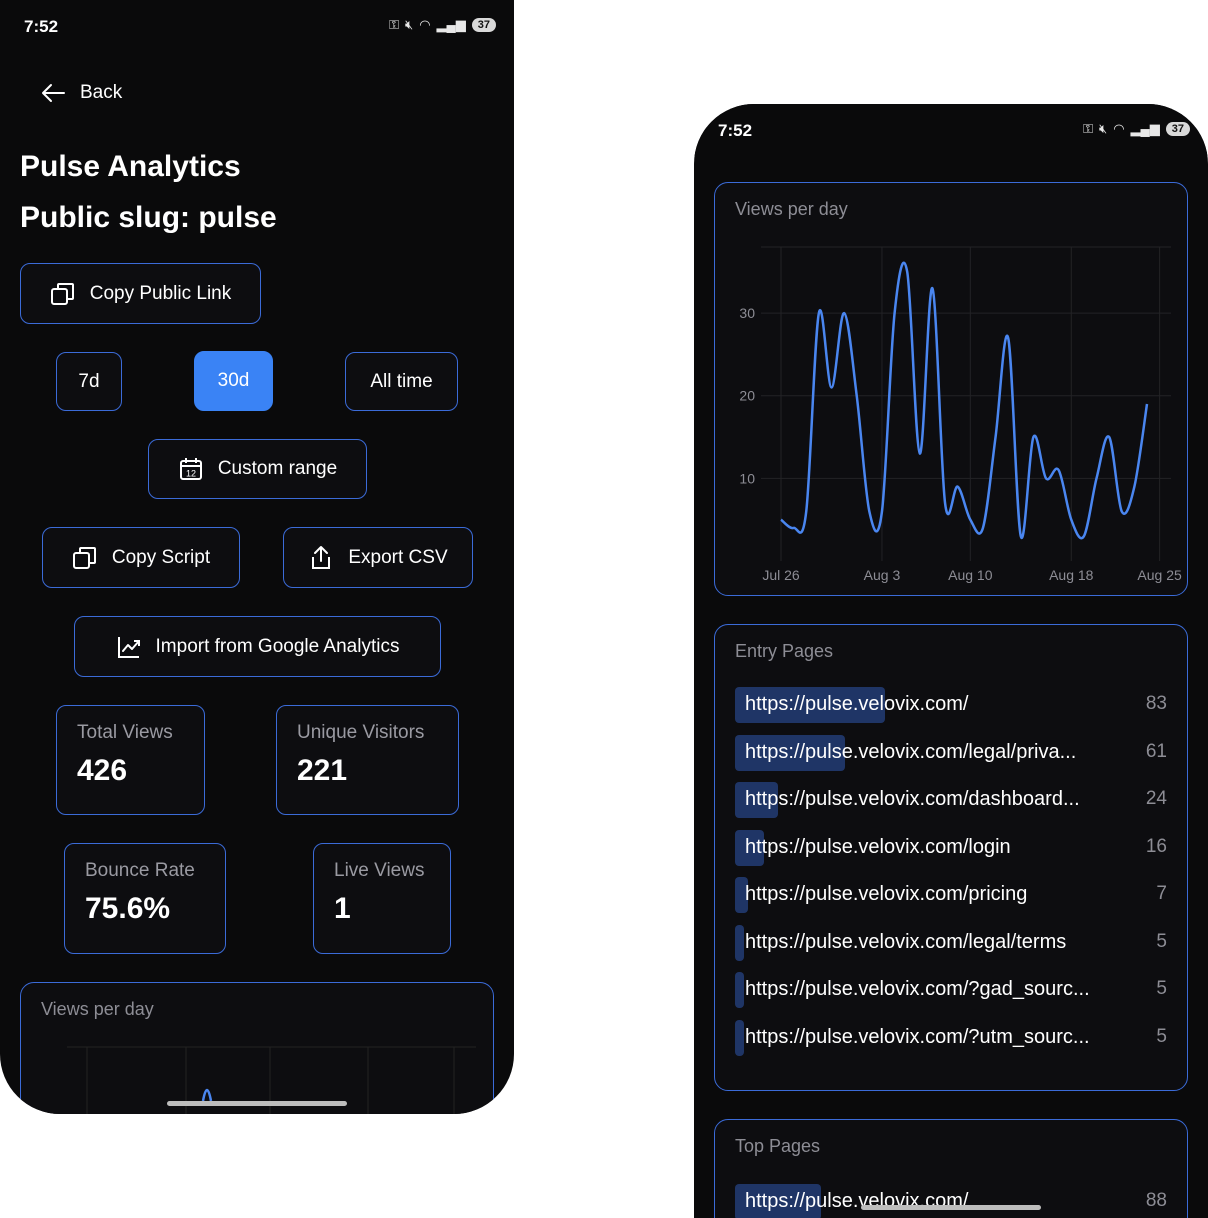 This screenshot has height=1218, width=1208. Describe the element at coordinates (951, 1201) in the screenshot. I see `list-item: https://pulse.velovix.com/ 88` at that location.